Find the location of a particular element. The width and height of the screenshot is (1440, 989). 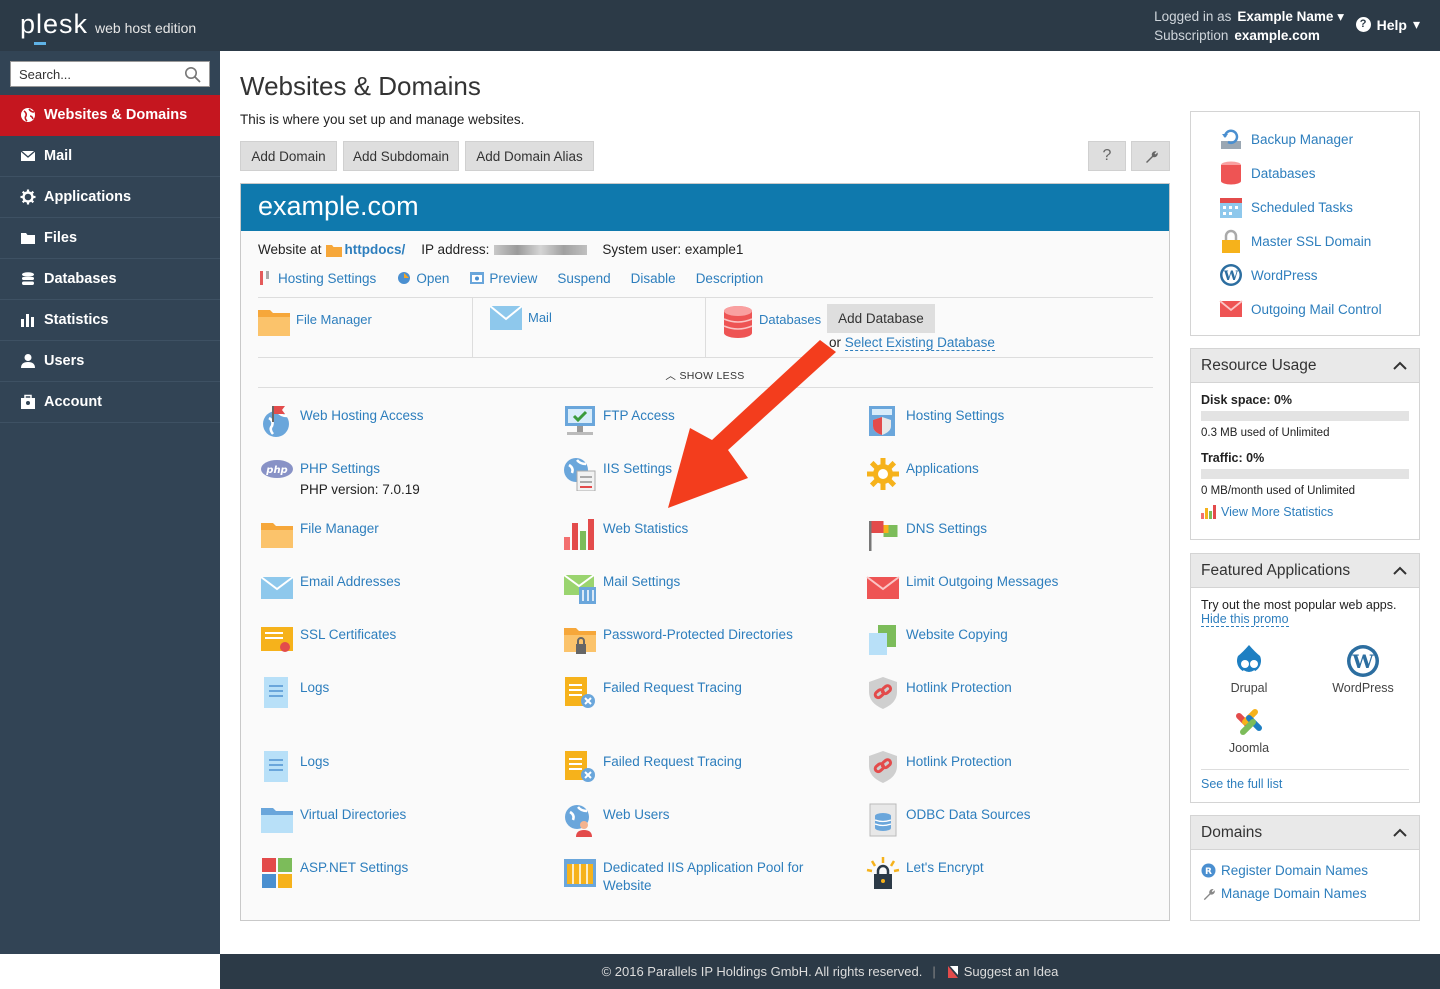

tool-ftp-access: FTP Access is located at coordinates (703, 421).